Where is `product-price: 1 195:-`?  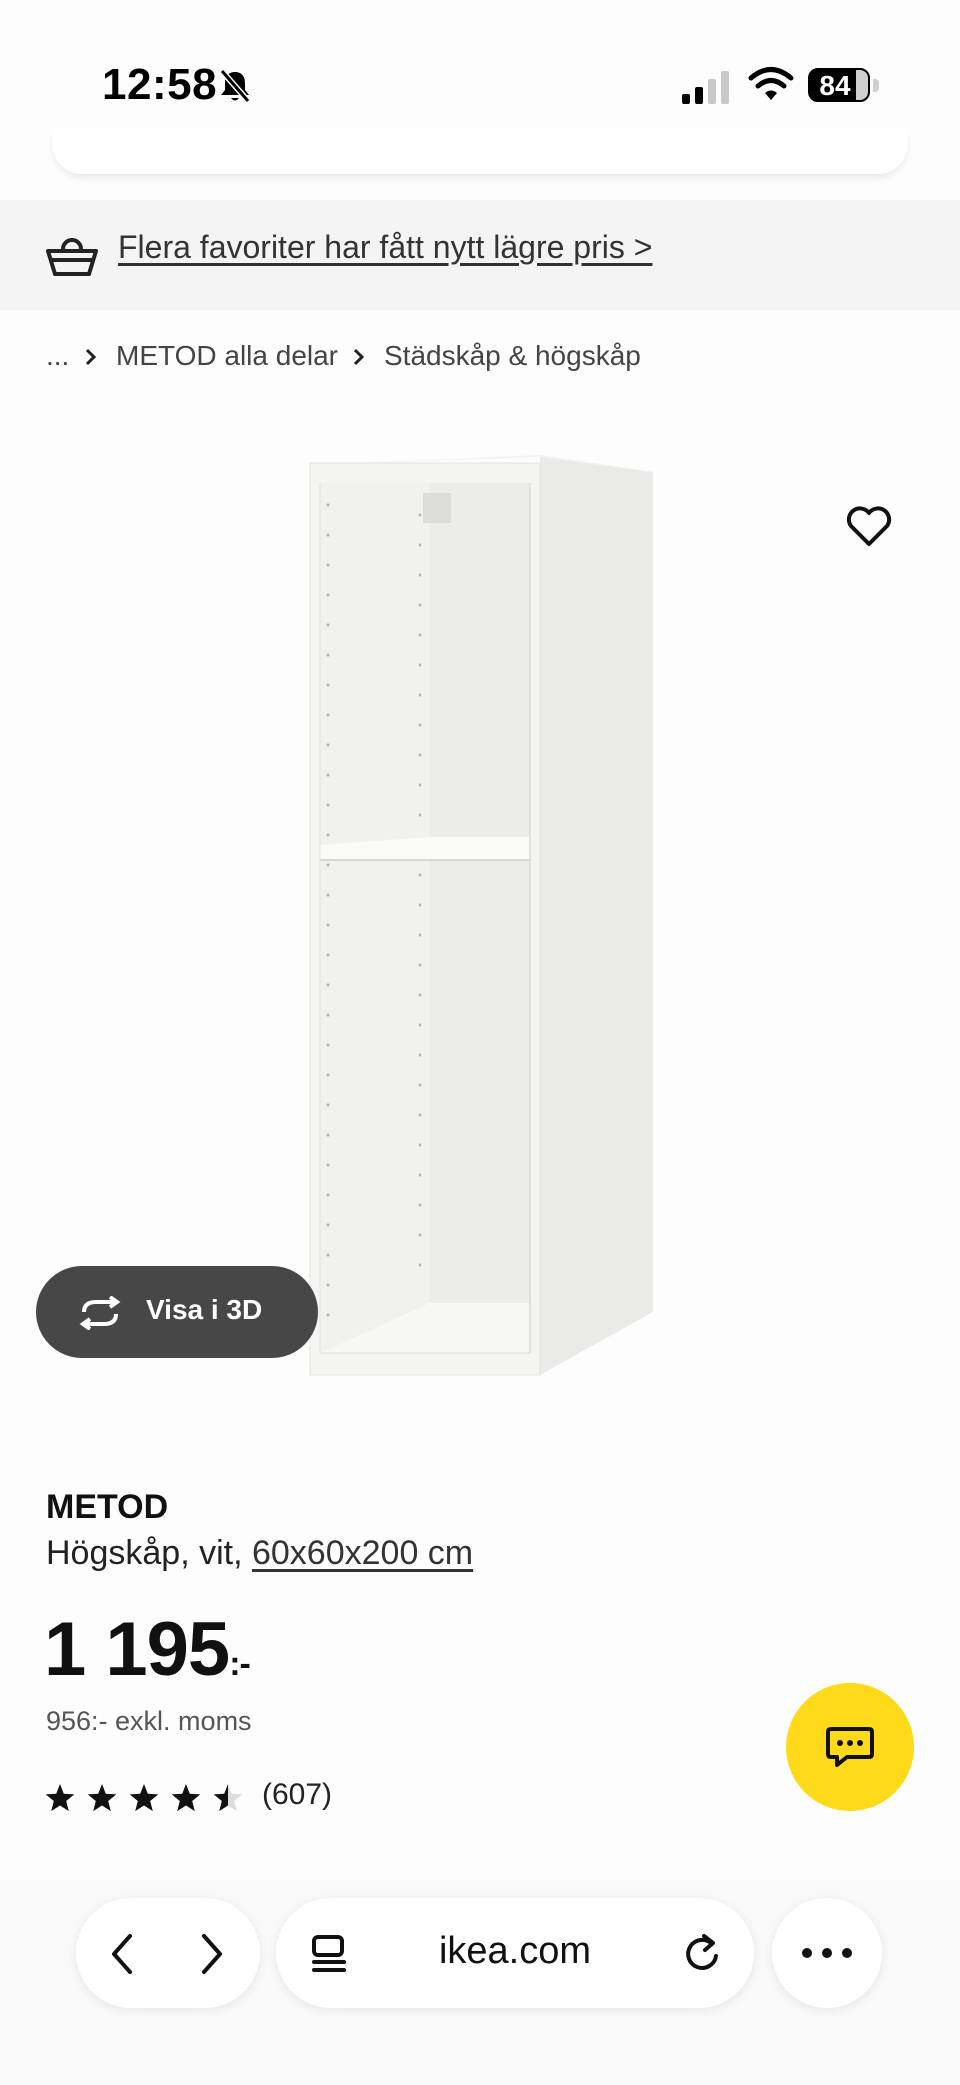 product-price: 1 195:- is located at coordinates (147, 1649).